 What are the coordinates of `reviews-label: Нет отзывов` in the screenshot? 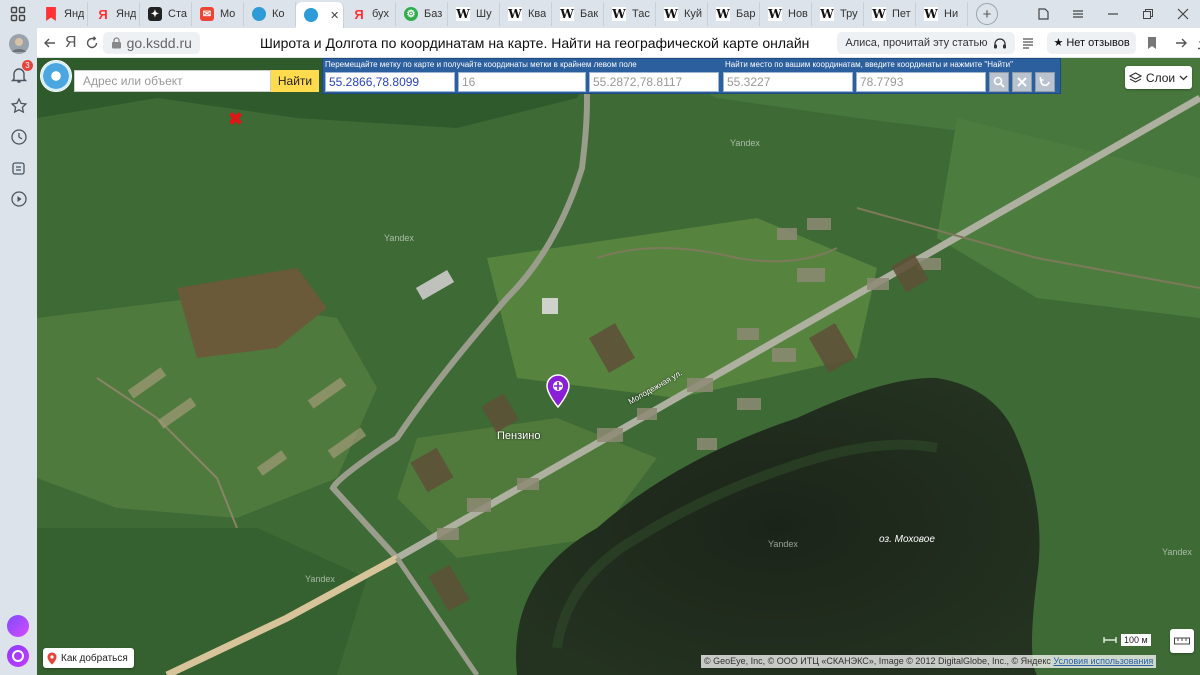 It's located at (1098, 42).